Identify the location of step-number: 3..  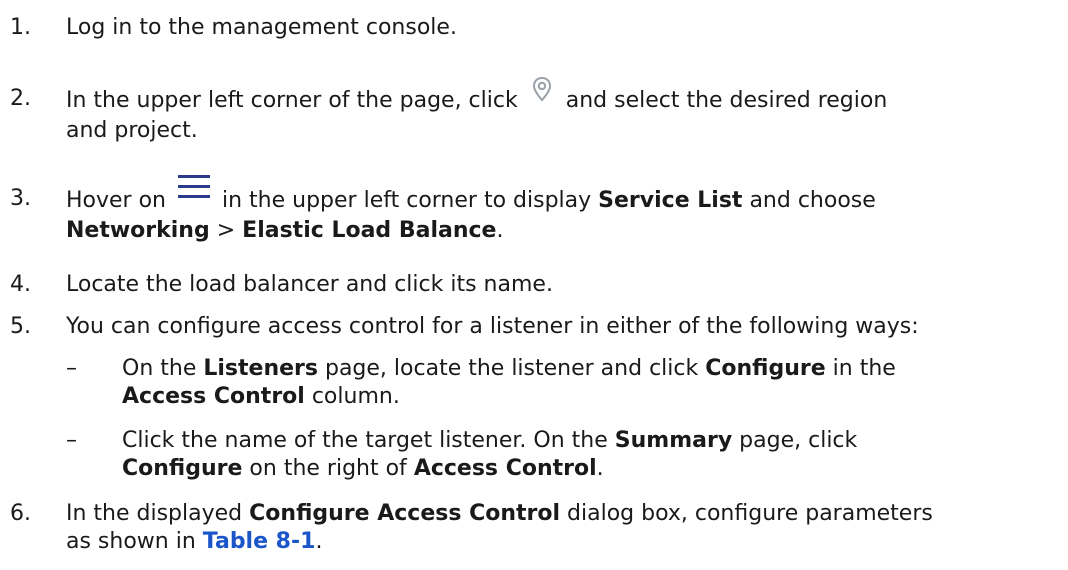
(20, 198).